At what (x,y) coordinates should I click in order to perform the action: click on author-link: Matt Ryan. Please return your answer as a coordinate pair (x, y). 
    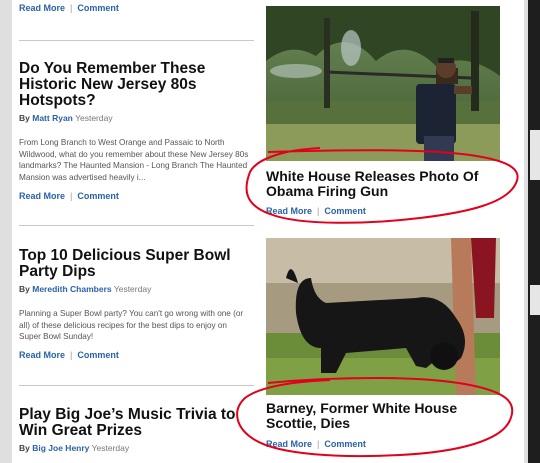
    Looking at the image, I should click on (52, 118).